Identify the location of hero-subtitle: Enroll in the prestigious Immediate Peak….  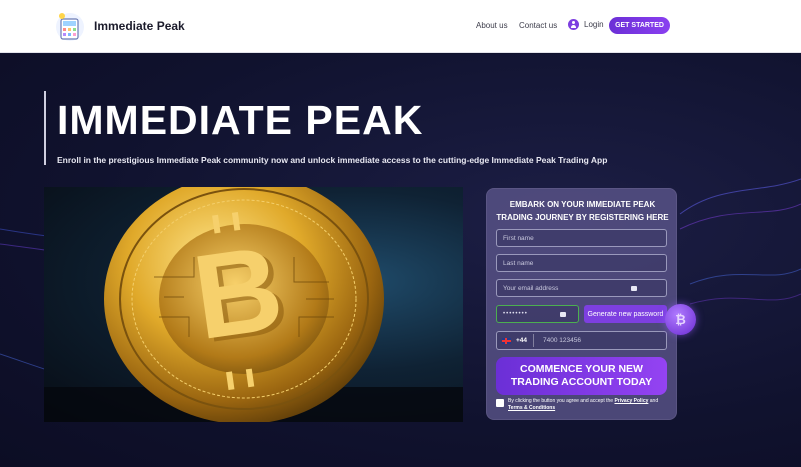
(332, 160).